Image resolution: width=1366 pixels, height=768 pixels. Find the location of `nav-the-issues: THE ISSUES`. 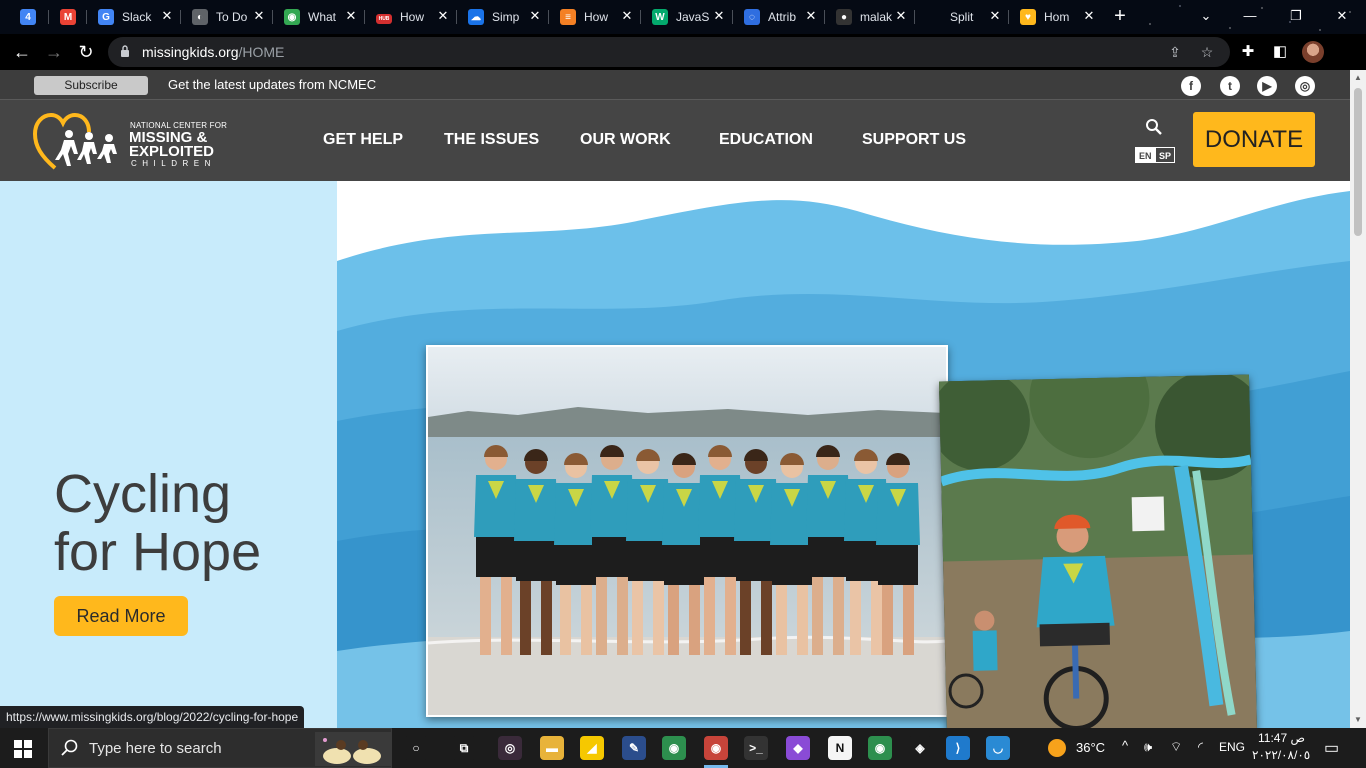

nav-the-issues: THE ISSUES is located at coordinates (491, 140).